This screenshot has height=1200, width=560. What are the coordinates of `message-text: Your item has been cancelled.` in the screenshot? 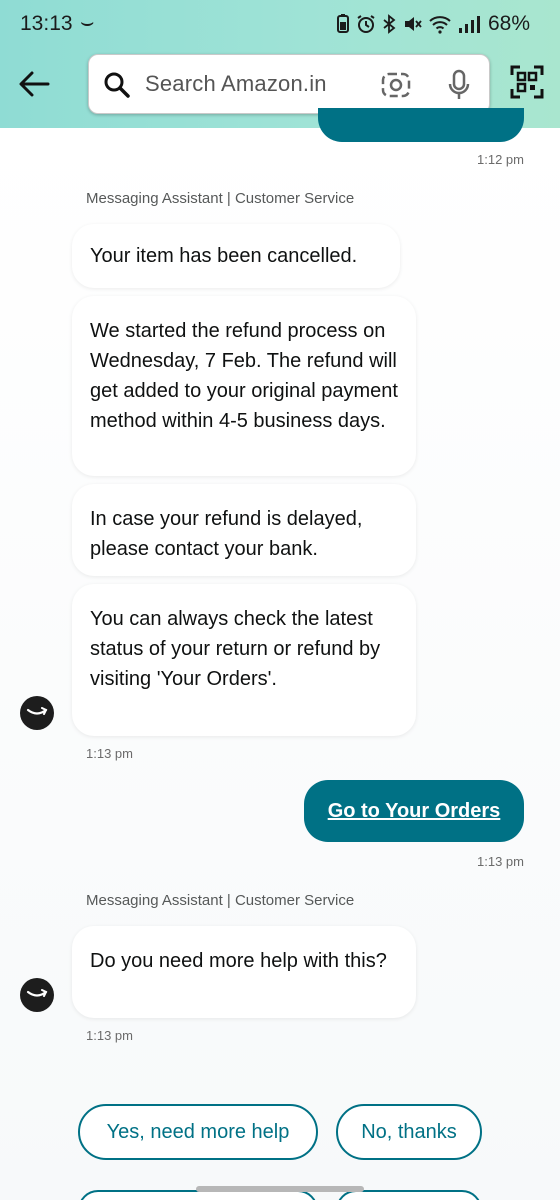 It's located at (224, 256).